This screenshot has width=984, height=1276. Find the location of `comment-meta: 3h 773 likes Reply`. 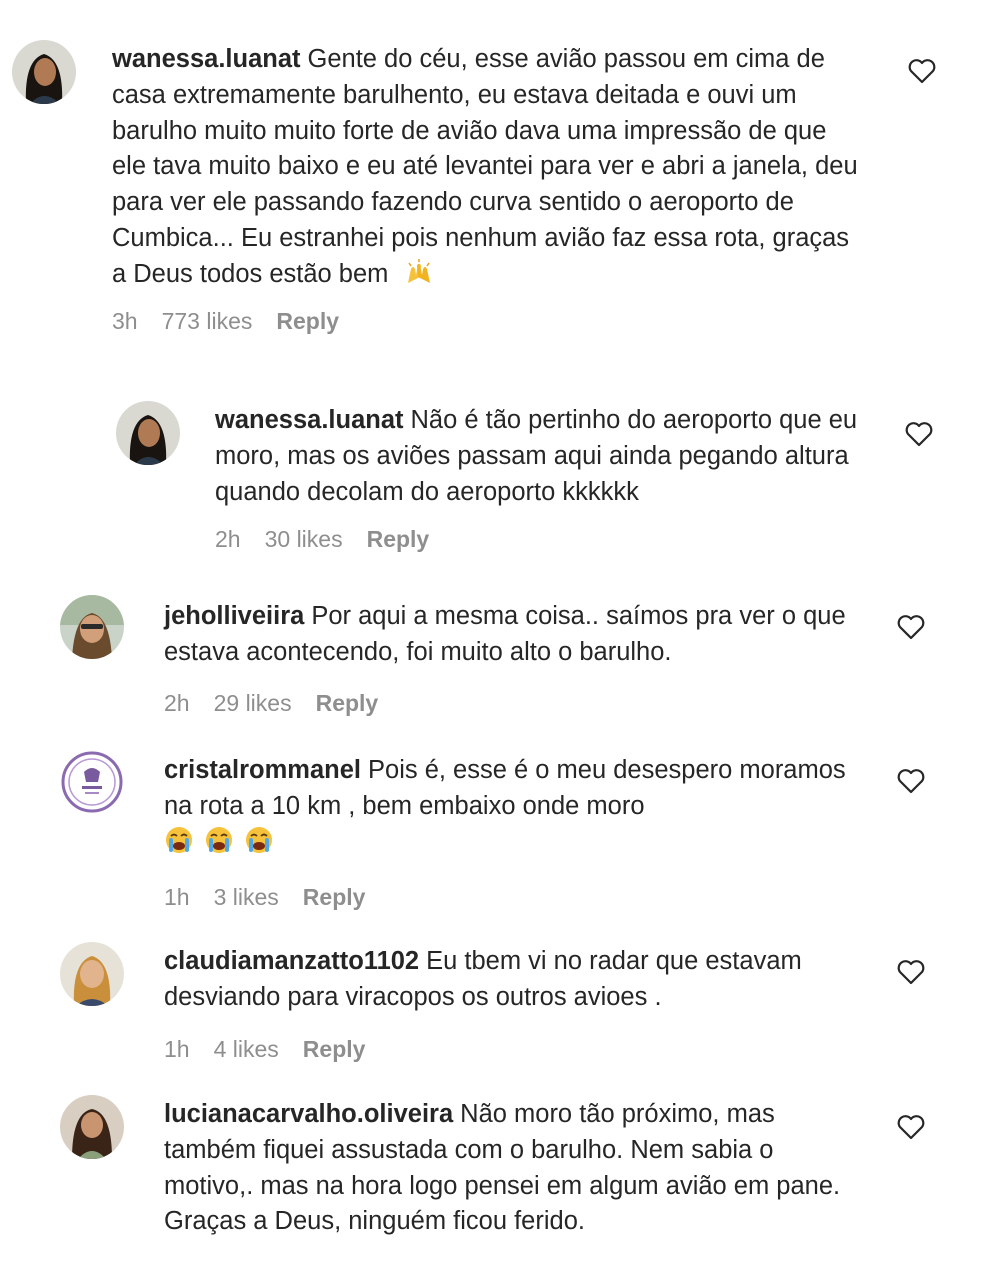

comment-meta: 3h 773 likes Reply is located at coordinates (225, 321).